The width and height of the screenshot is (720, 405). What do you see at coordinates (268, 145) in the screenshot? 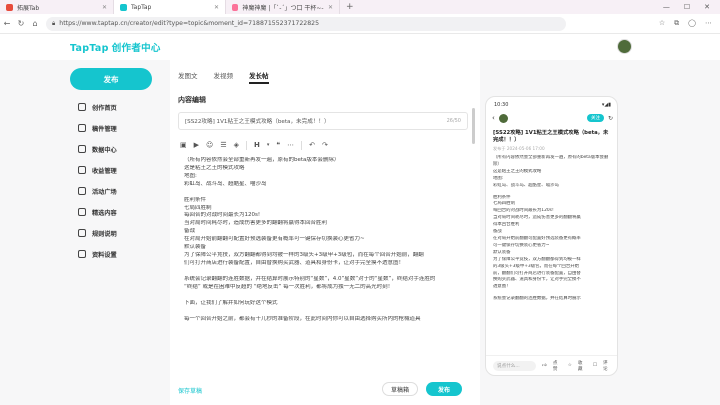
I see `chevron-down-icon: ▾` at bounding box center [268, 145].